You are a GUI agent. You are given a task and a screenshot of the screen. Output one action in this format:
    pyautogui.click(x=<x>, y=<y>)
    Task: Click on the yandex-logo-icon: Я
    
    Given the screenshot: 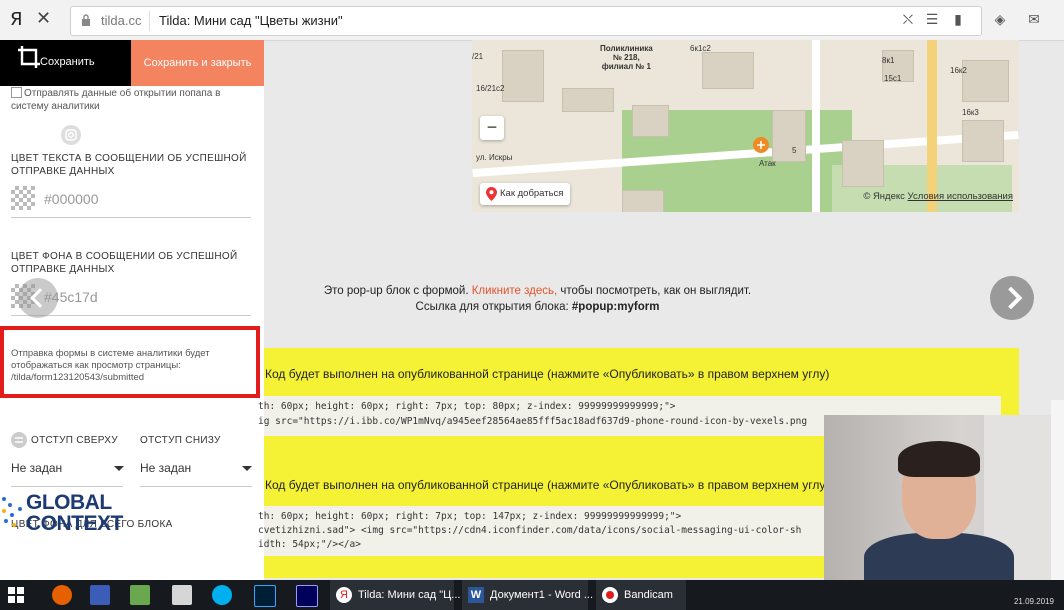 What is the action you would take?
    pyautogui.click(x=16, y=19)
    